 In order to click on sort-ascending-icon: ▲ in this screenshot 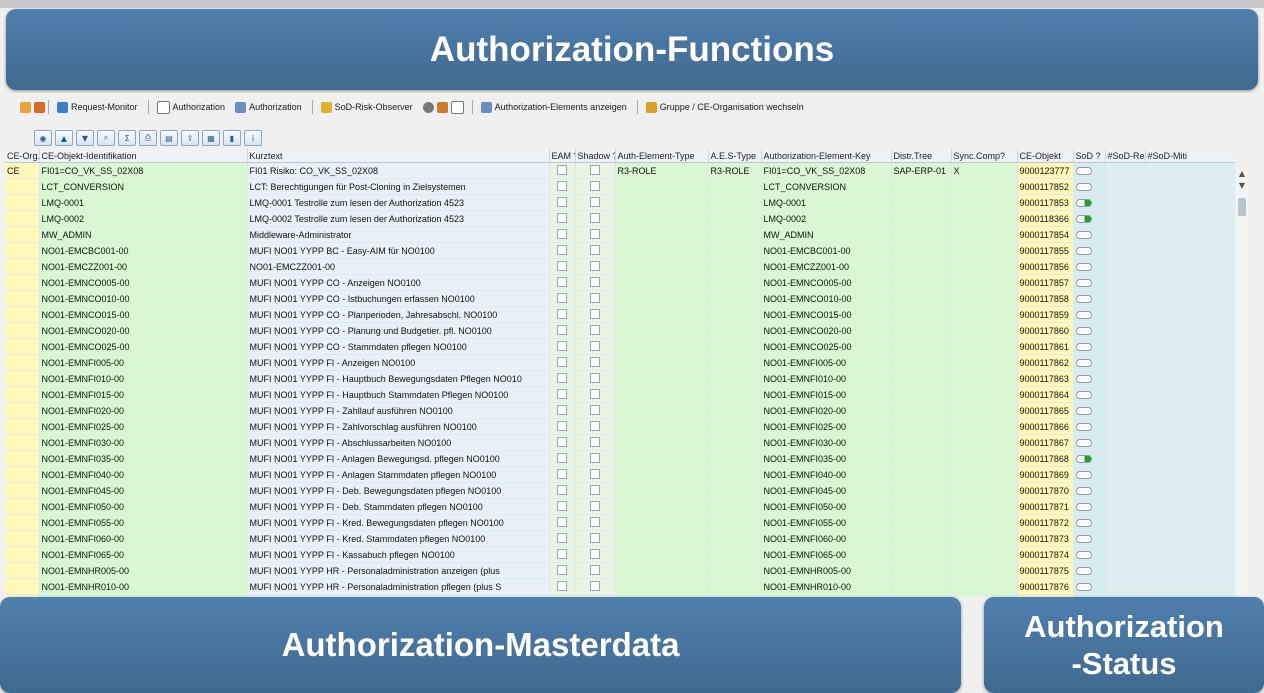, I will do `click(64, 138)`.